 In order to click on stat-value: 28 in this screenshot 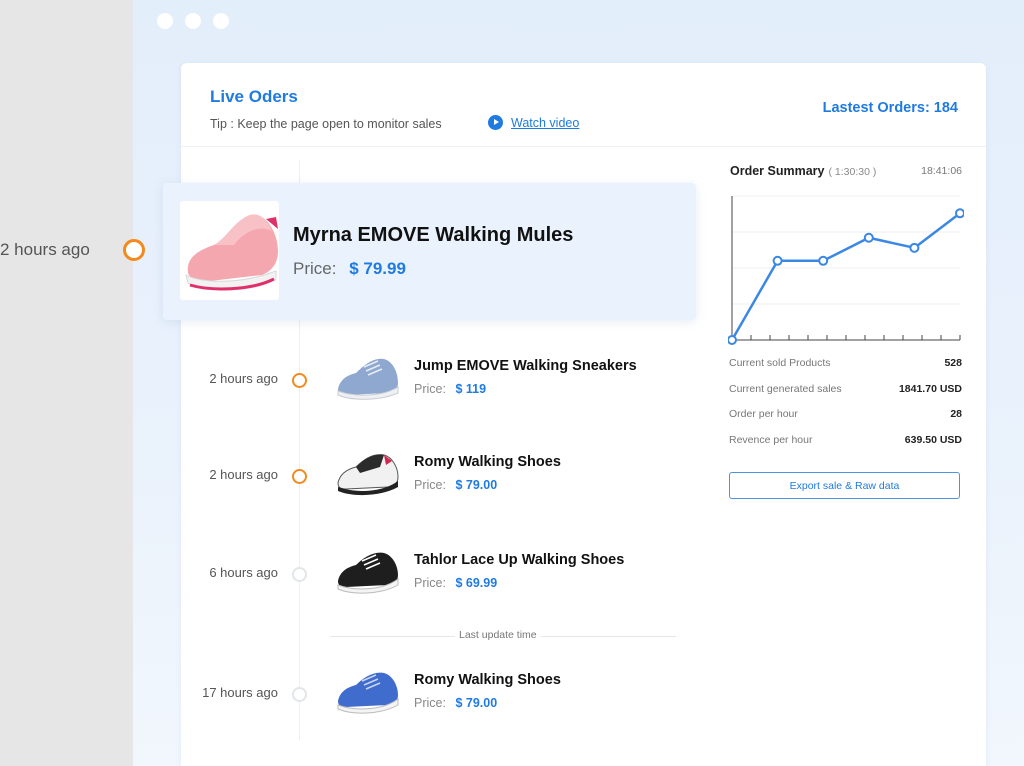, I will do `click(956, 414)`.